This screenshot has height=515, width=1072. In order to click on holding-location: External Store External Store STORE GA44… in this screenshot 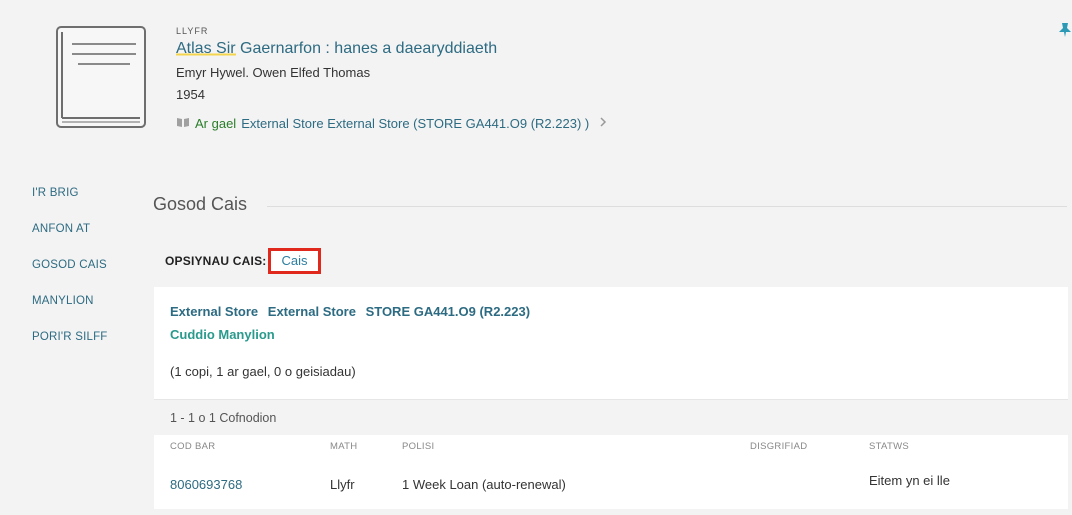, I will do `click(353, 311)`.